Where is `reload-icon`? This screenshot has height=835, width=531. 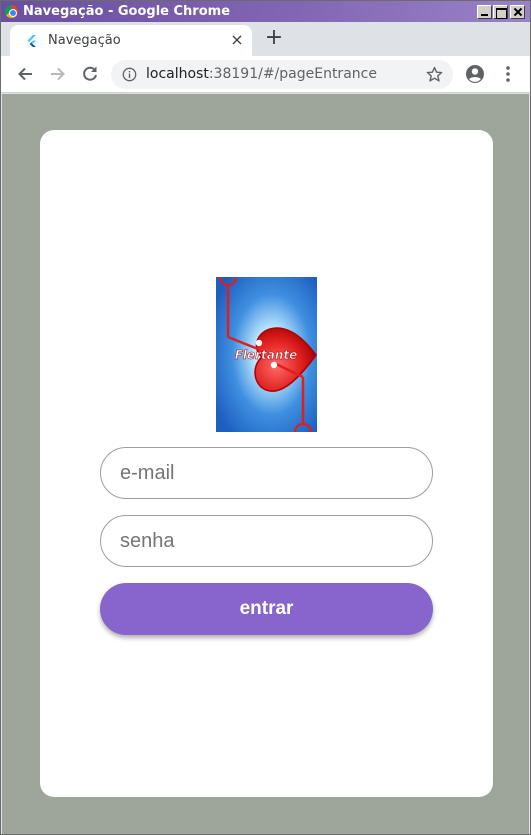
reload-icon is located at coordinates (90, 73).